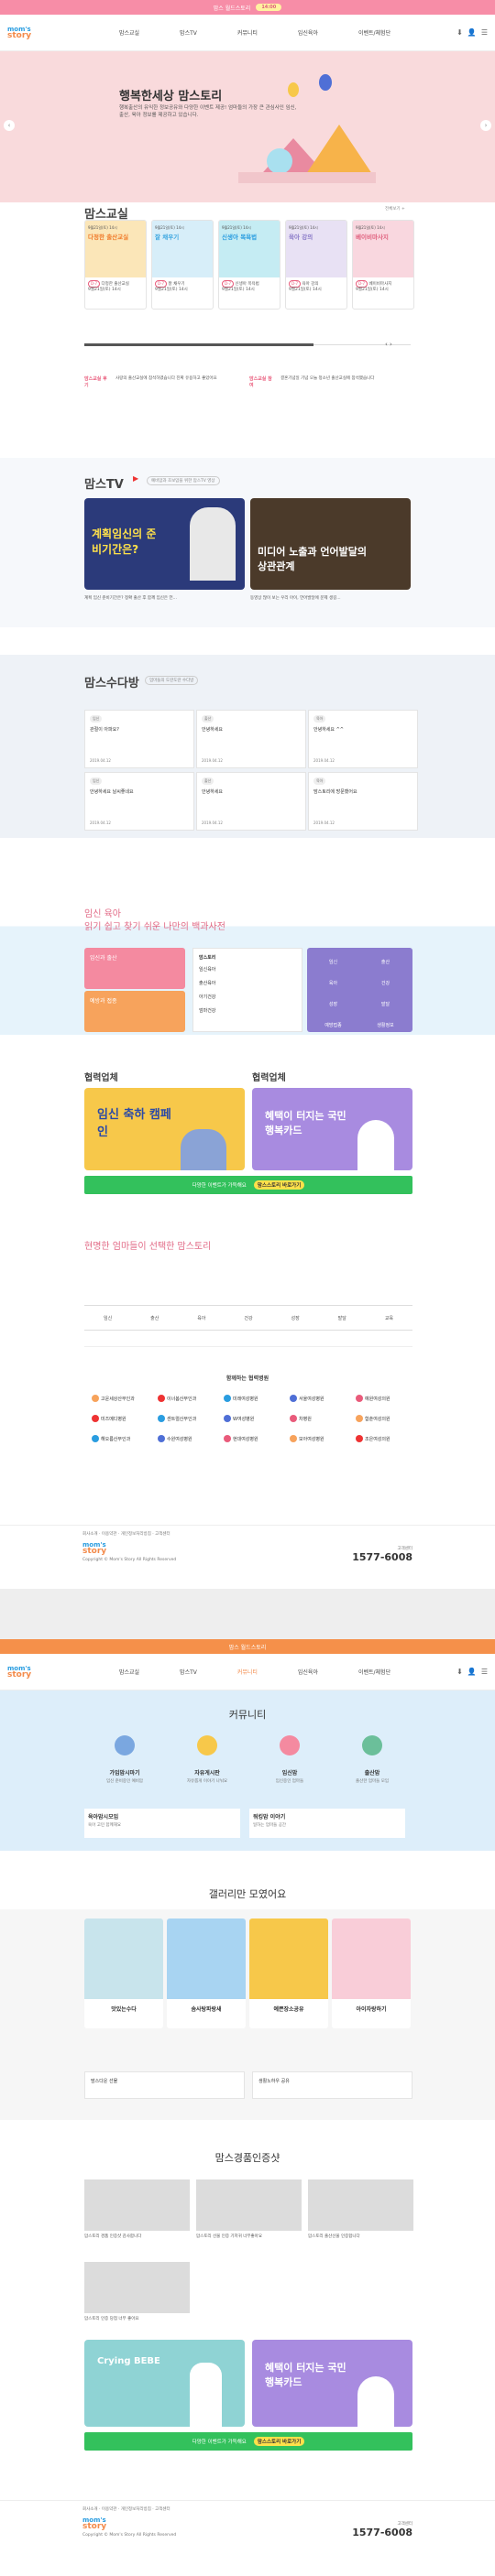  Describe the element at coordinates (207, 1759) in the screenshot. I see `community-cell: 자유게시판 자유롭게 이야기 나눠요` at that location.